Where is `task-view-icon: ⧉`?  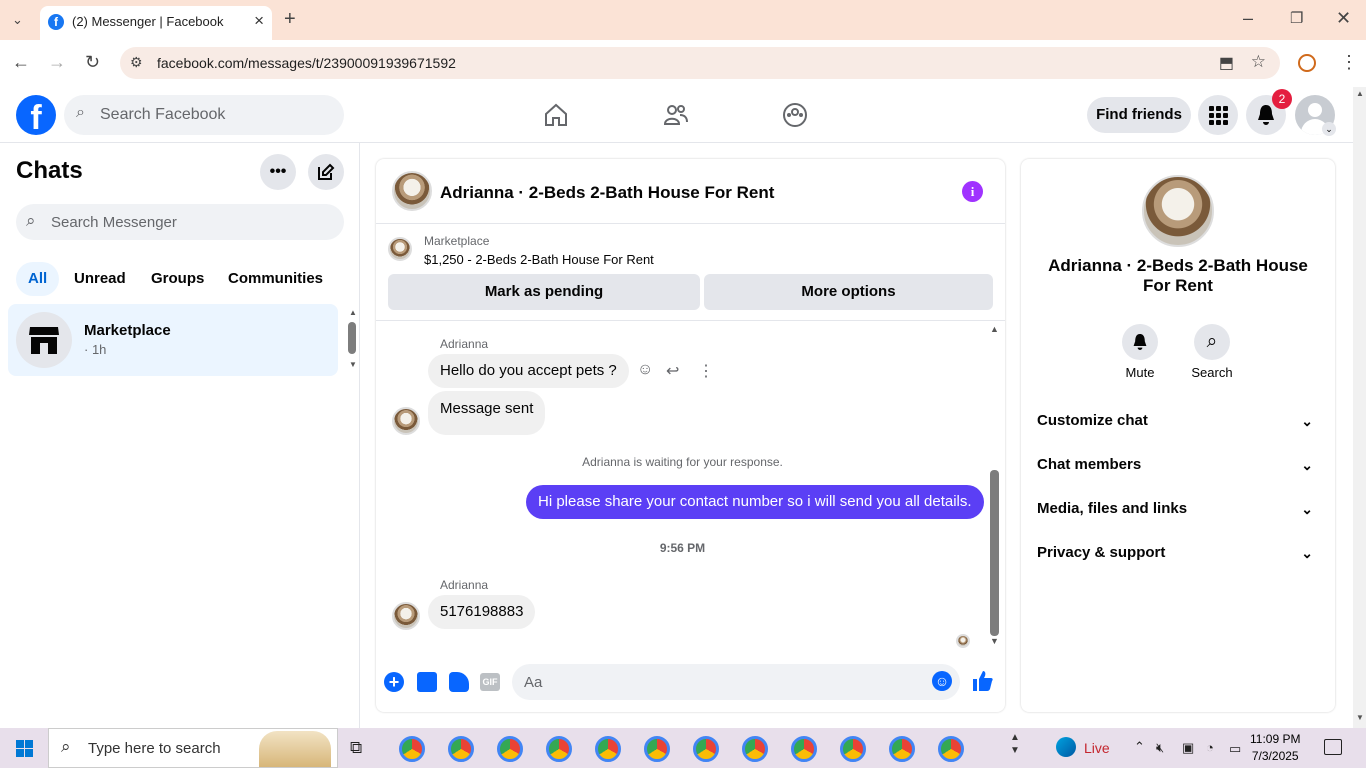 task-view-icon: ⧉ is located at coordinates (356, 748).